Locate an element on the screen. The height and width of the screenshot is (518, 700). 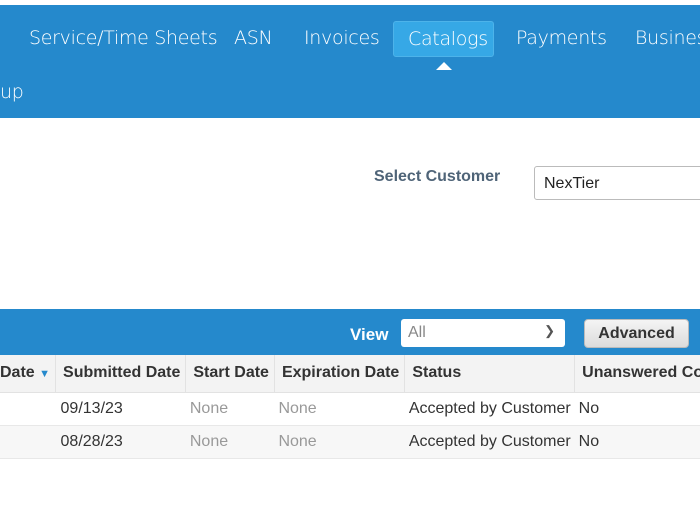
view-select: All ❯ is located at coordinates (483, 333).